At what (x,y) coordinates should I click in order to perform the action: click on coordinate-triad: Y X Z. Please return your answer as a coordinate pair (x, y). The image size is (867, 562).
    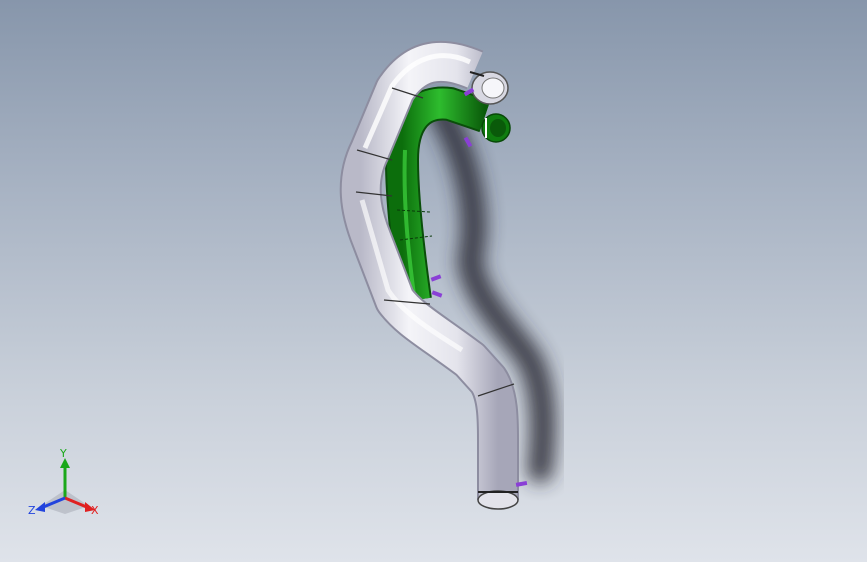
    Looking at the image, I should click on (65, 484).